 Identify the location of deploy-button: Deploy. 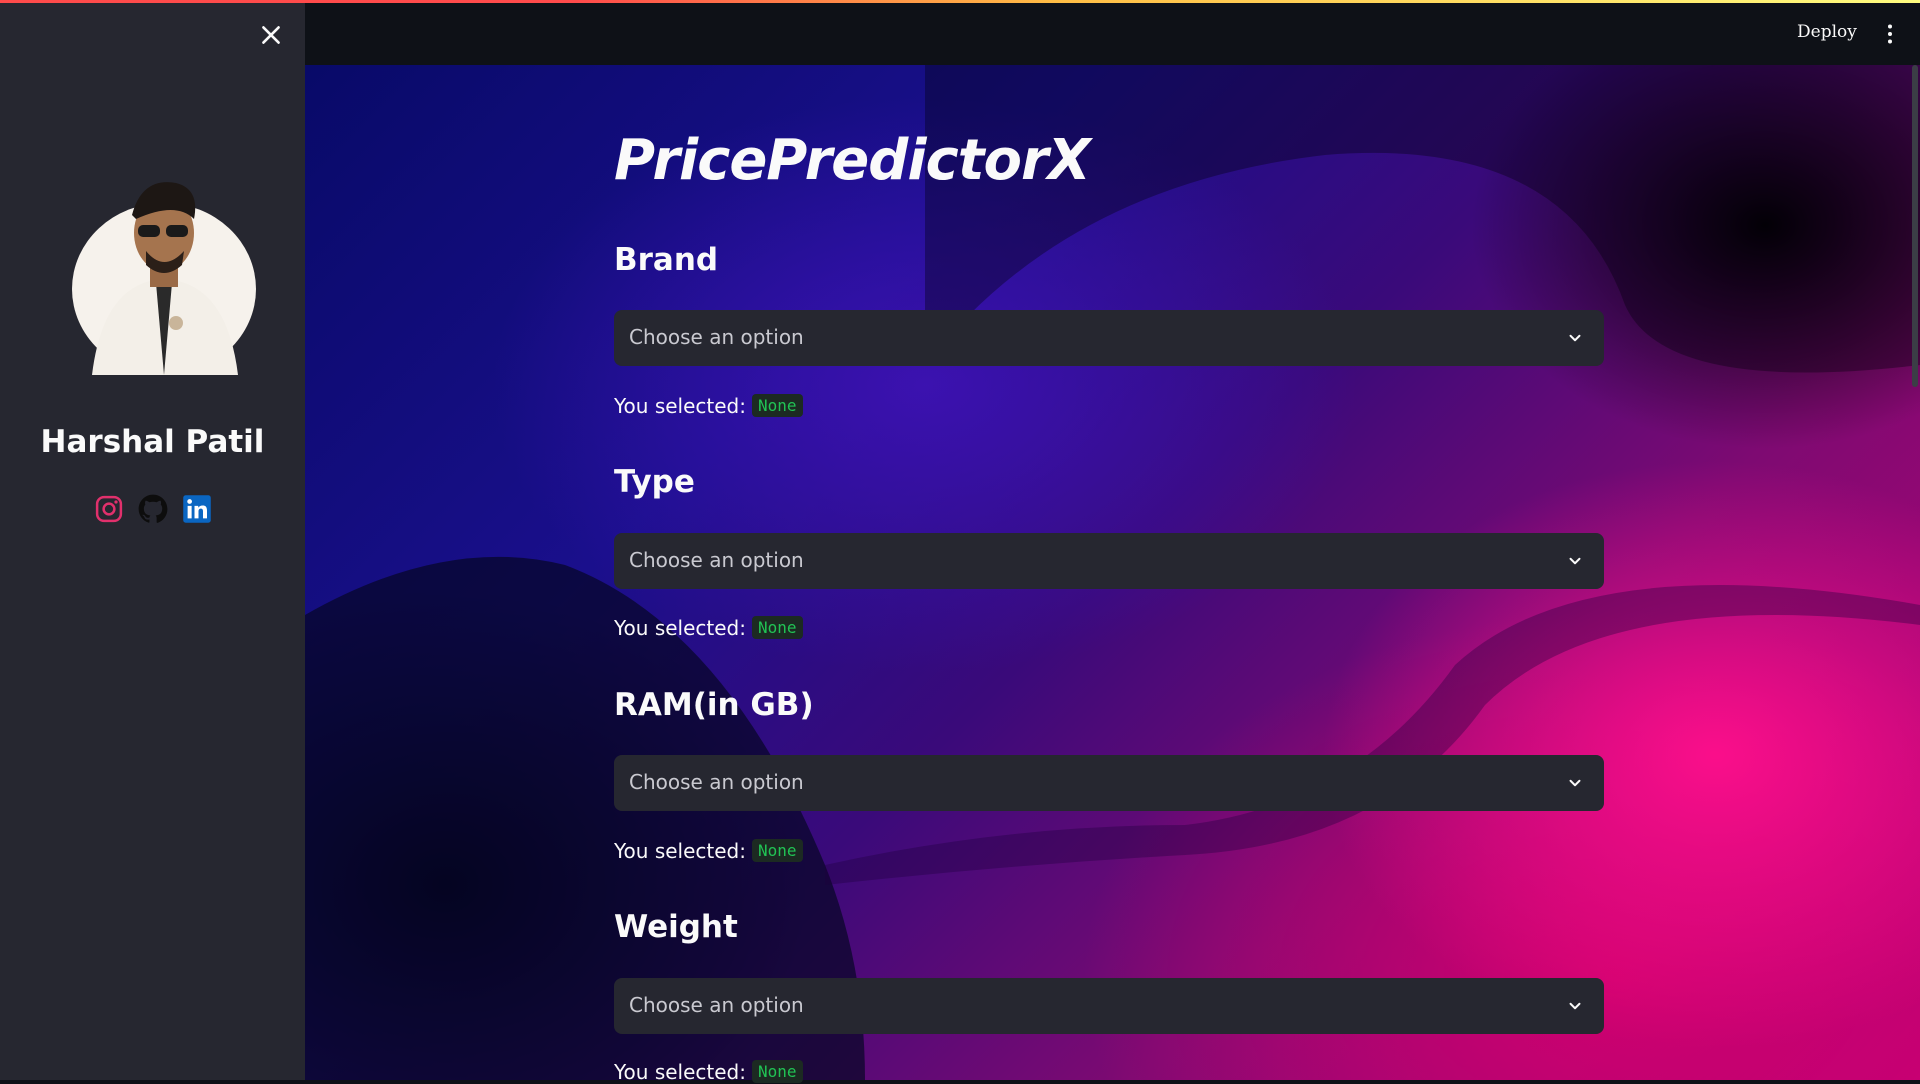
(1827, 32).